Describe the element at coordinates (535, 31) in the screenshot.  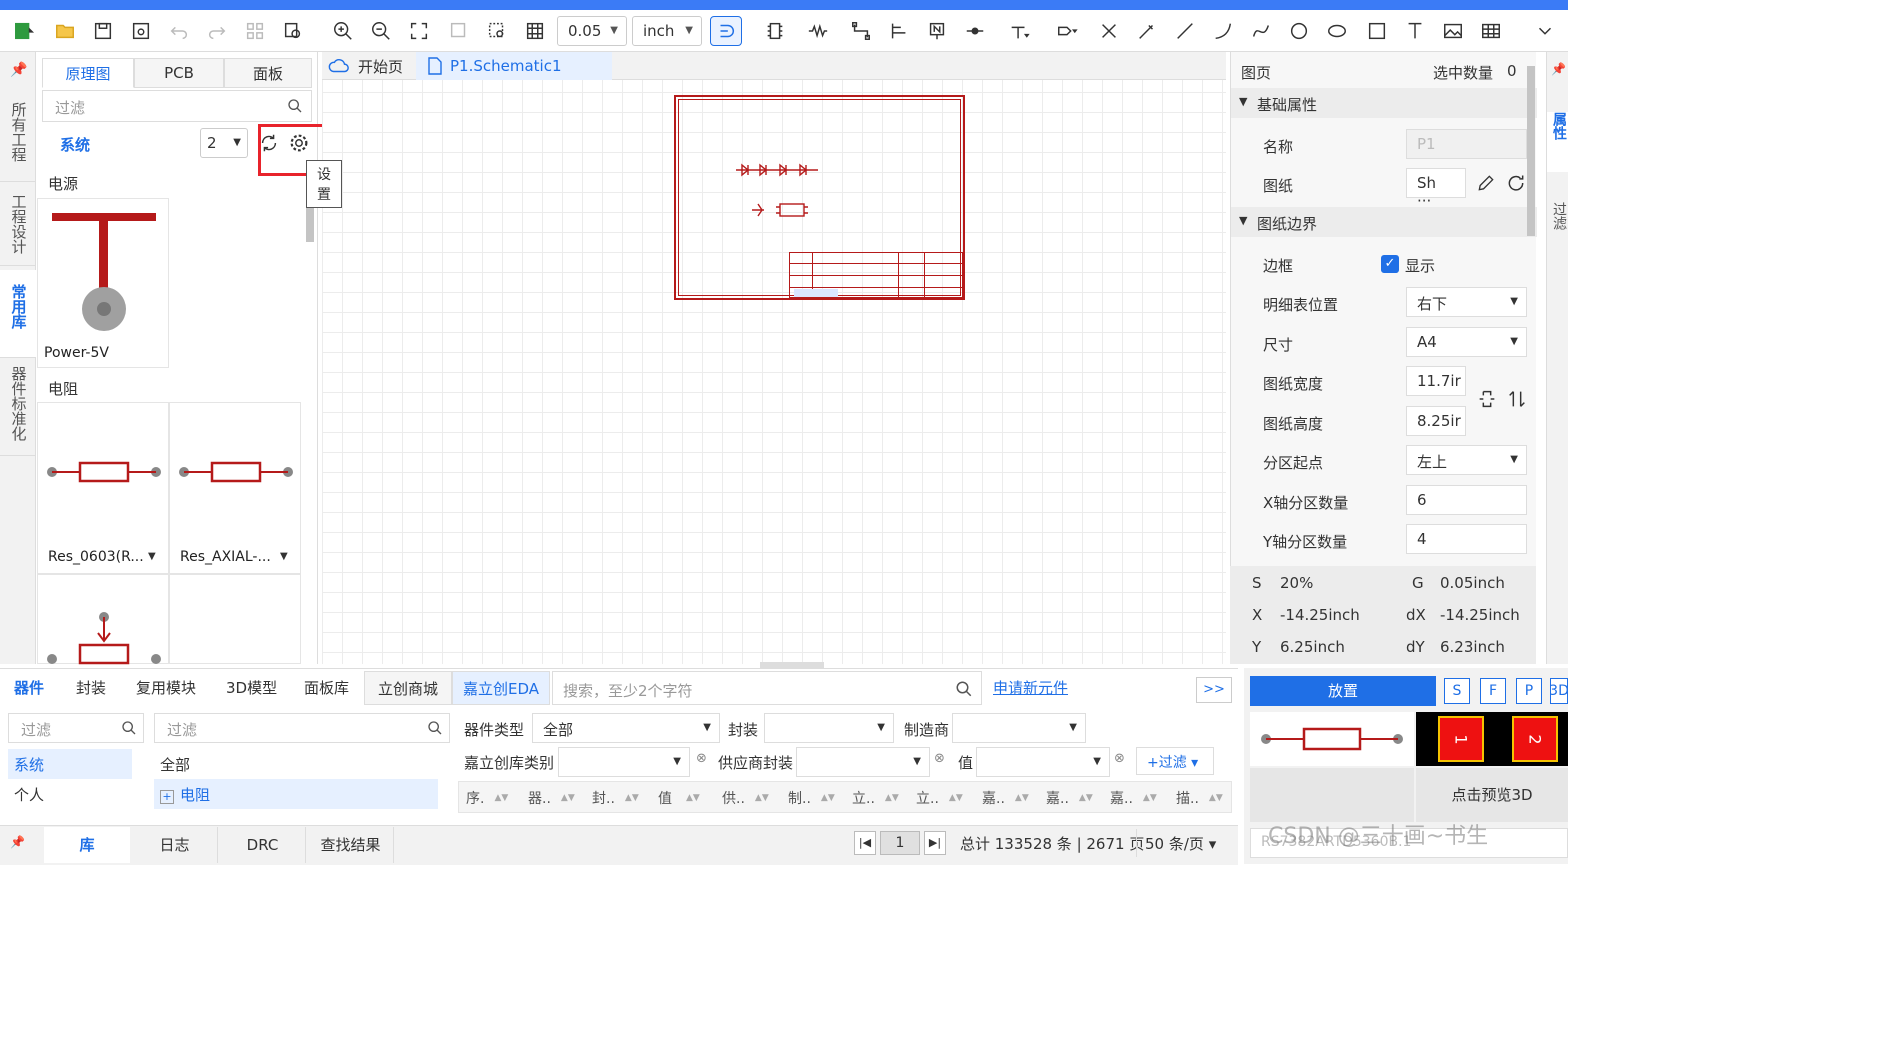
I see `grid-icon` at that location.